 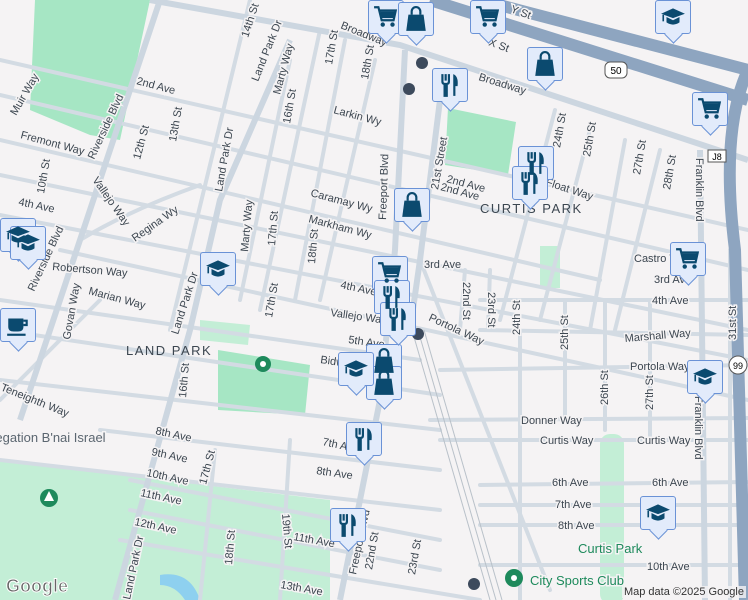 I want to click on street-label: 50, so click(x=616, y=71).